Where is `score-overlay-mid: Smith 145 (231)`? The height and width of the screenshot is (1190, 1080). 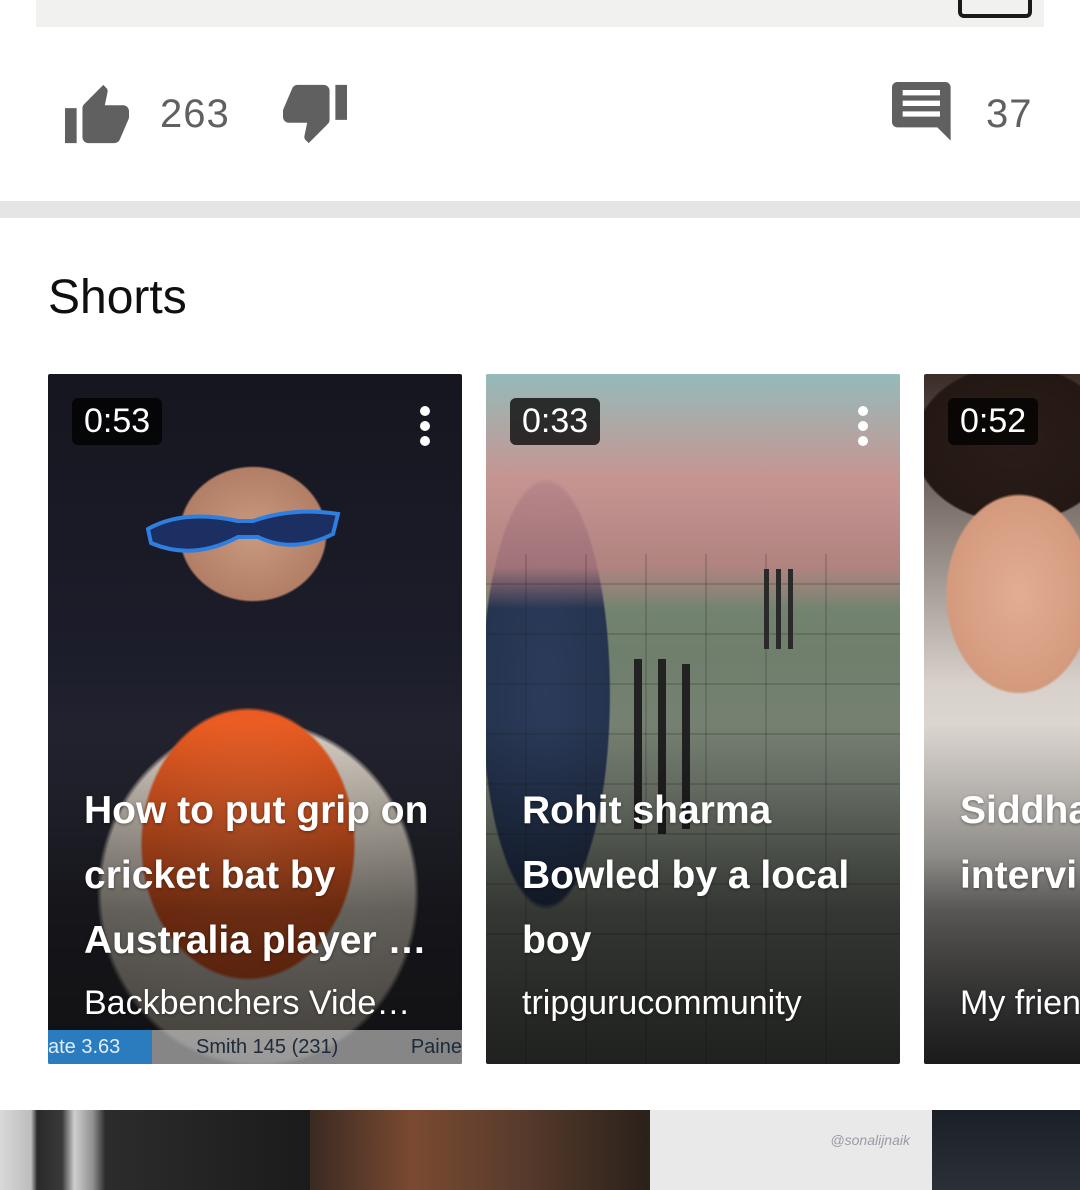 score-overlay-mid: Smith 145 (231) is located at coordinates (267, 1047).